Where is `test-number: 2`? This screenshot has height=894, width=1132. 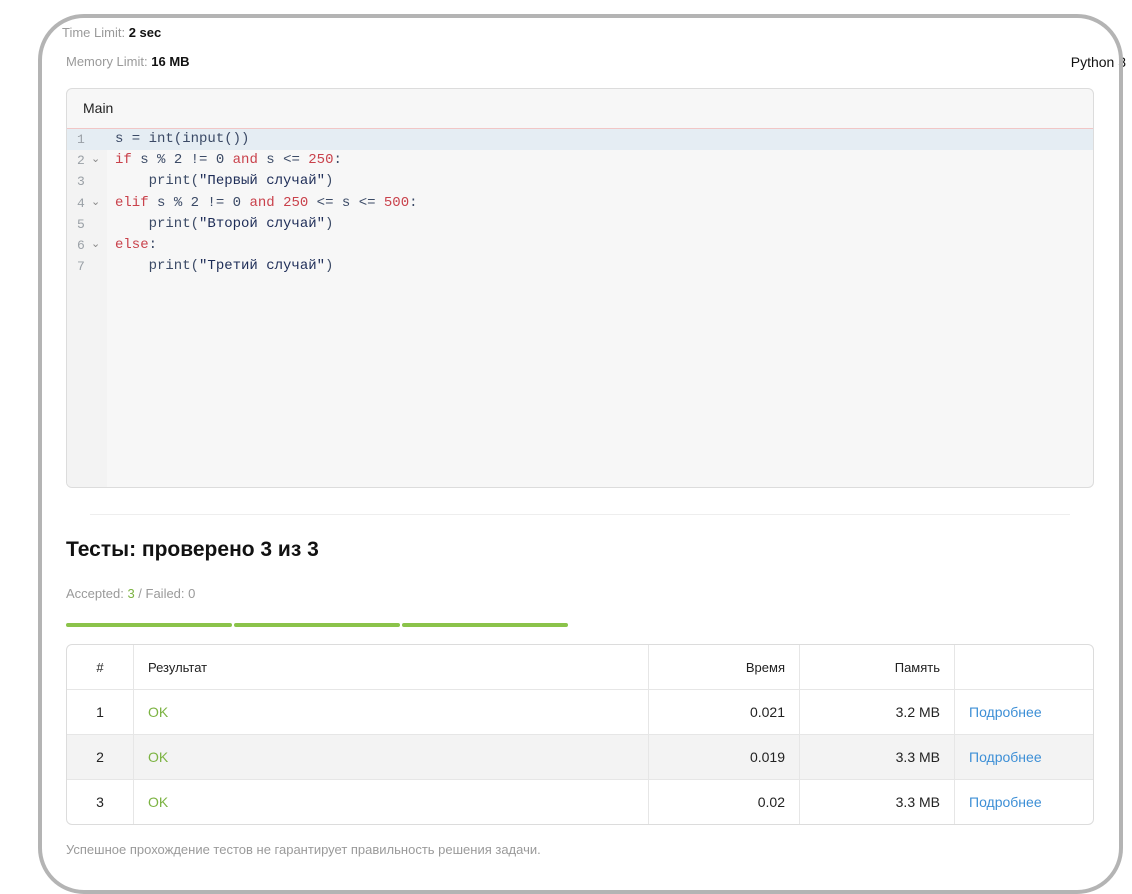 test-number: 2 is located at coordinates (100, 757).